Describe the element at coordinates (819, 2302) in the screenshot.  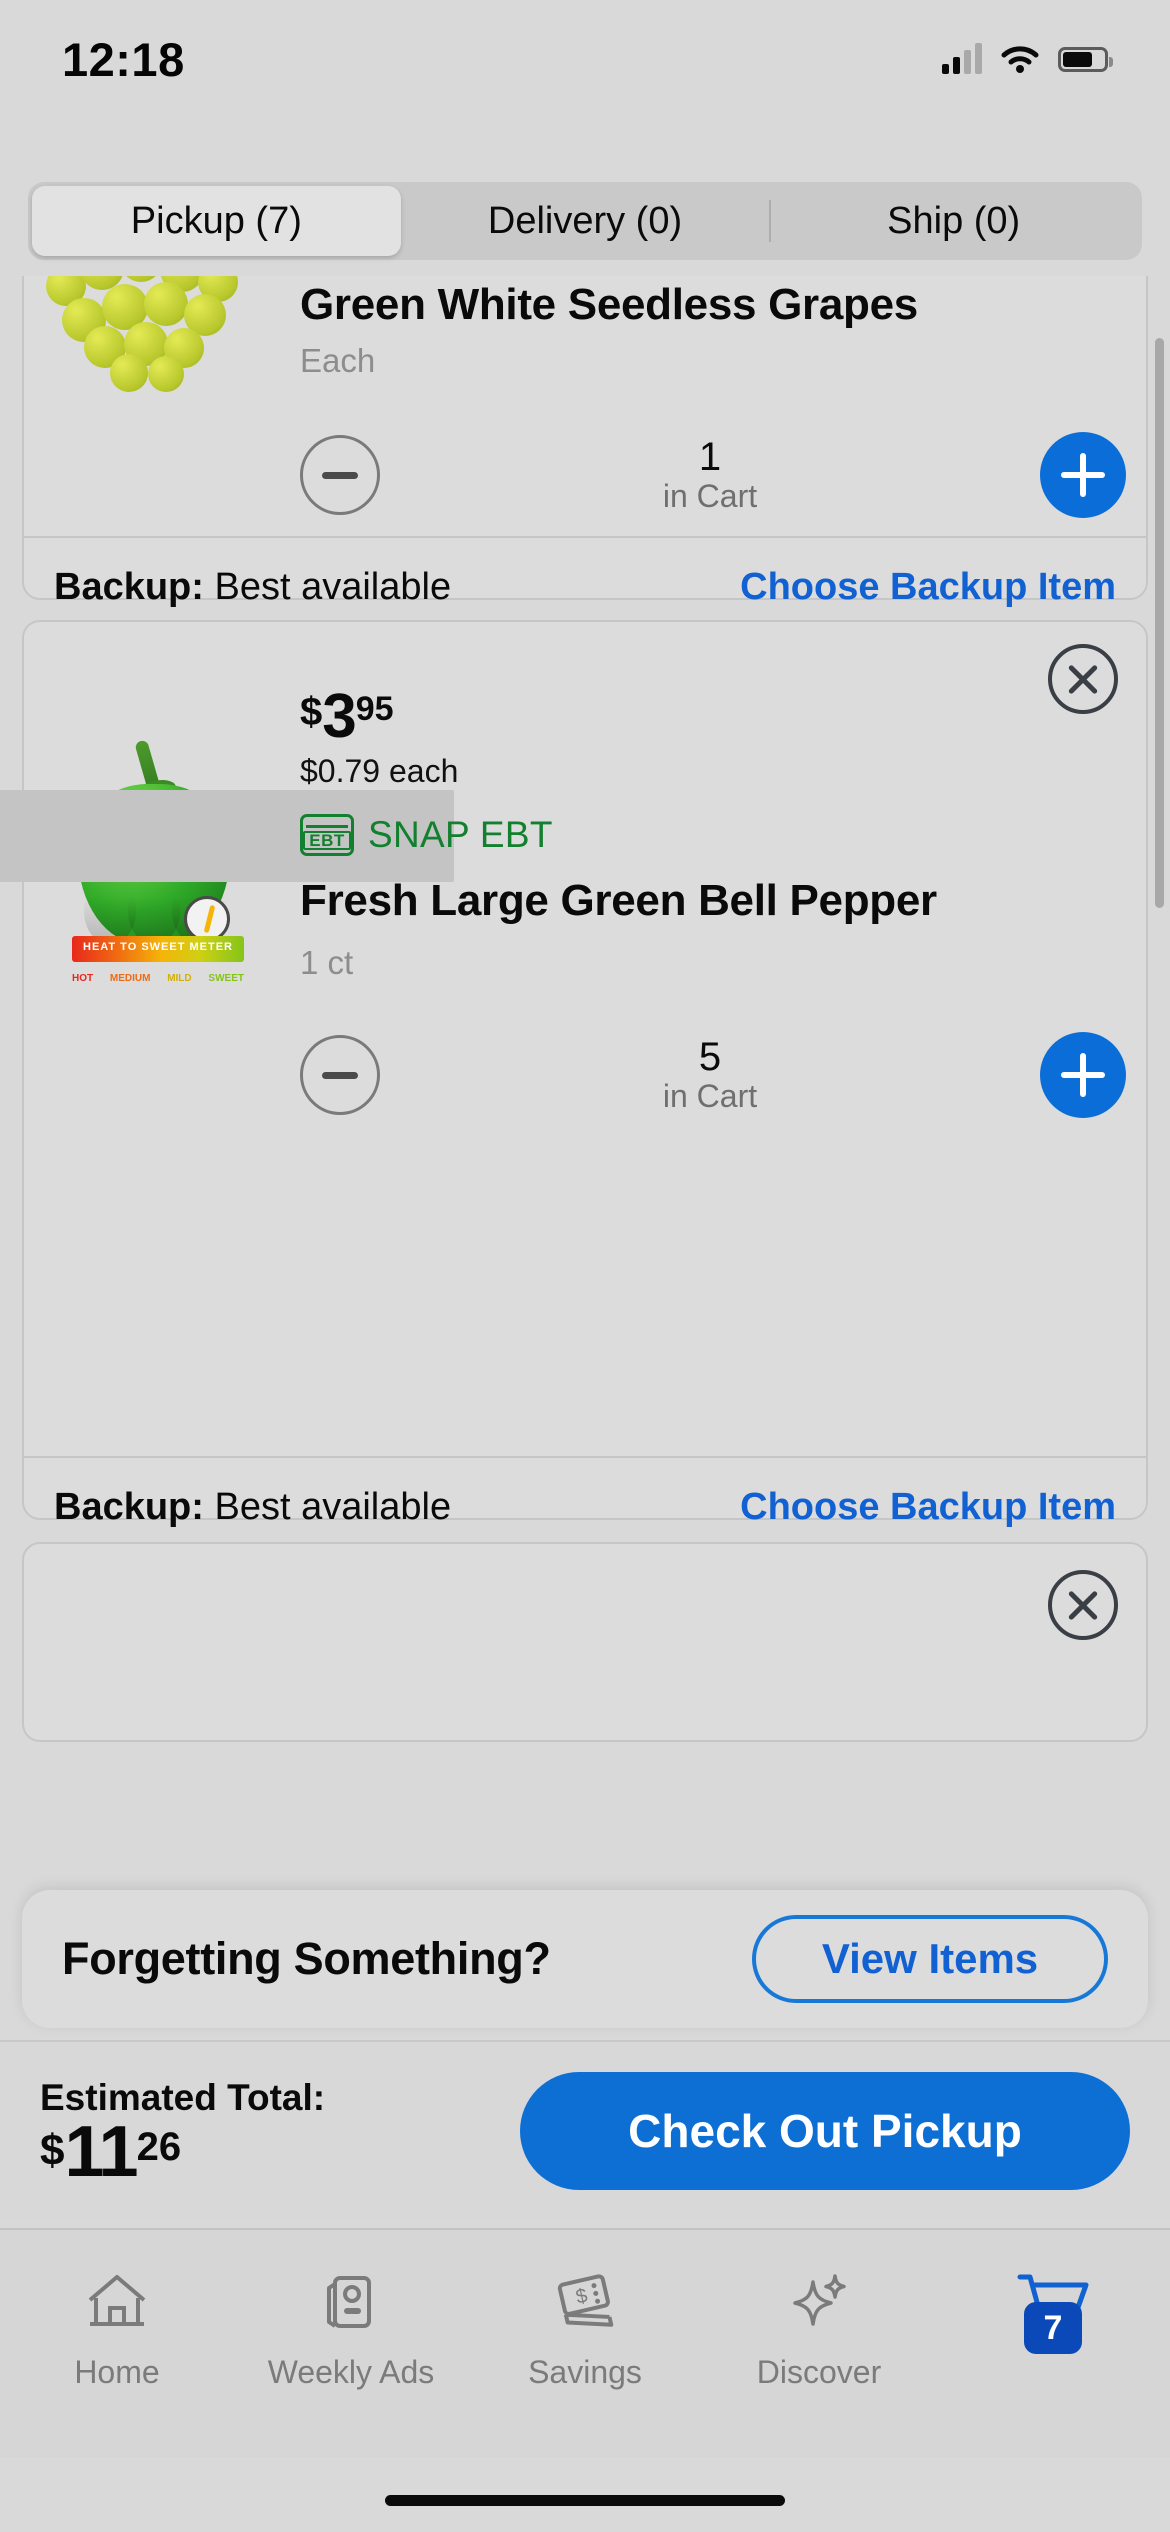
I see `discover-sparkle-icon` at that location.